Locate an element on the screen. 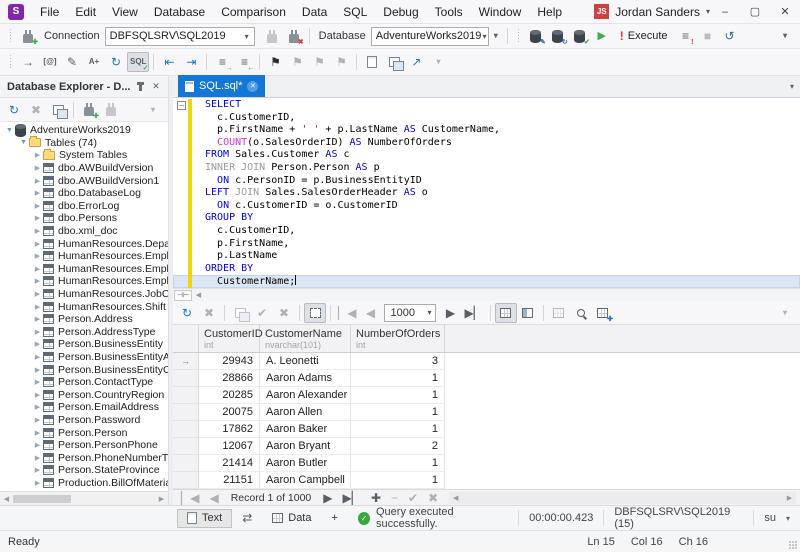 The height and width of the screenshot is (552, 800). code-line: CustomerName; is located at coordinates (486, 281).